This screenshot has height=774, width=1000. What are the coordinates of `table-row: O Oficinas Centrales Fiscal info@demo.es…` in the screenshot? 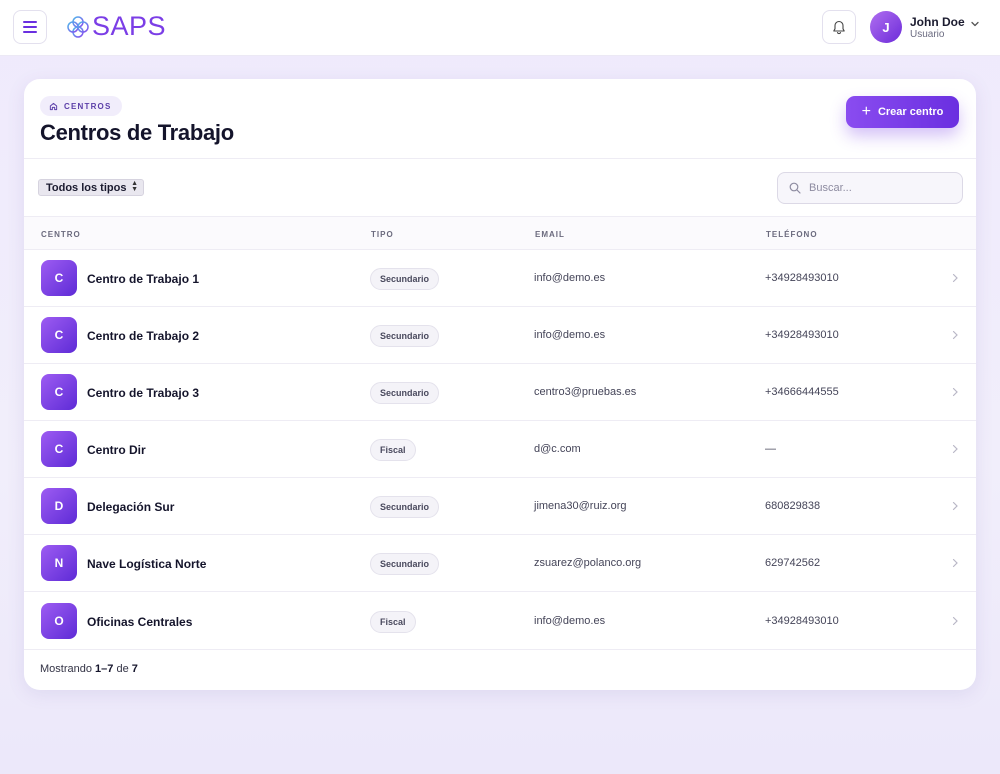 It's located at (500, 621).